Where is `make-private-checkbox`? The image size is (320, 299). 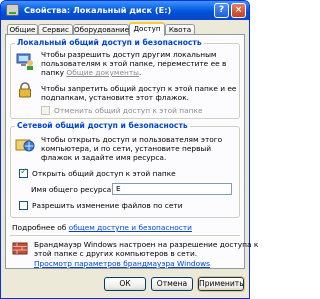 make-private-checkbox is located at coordinates (45, 110).